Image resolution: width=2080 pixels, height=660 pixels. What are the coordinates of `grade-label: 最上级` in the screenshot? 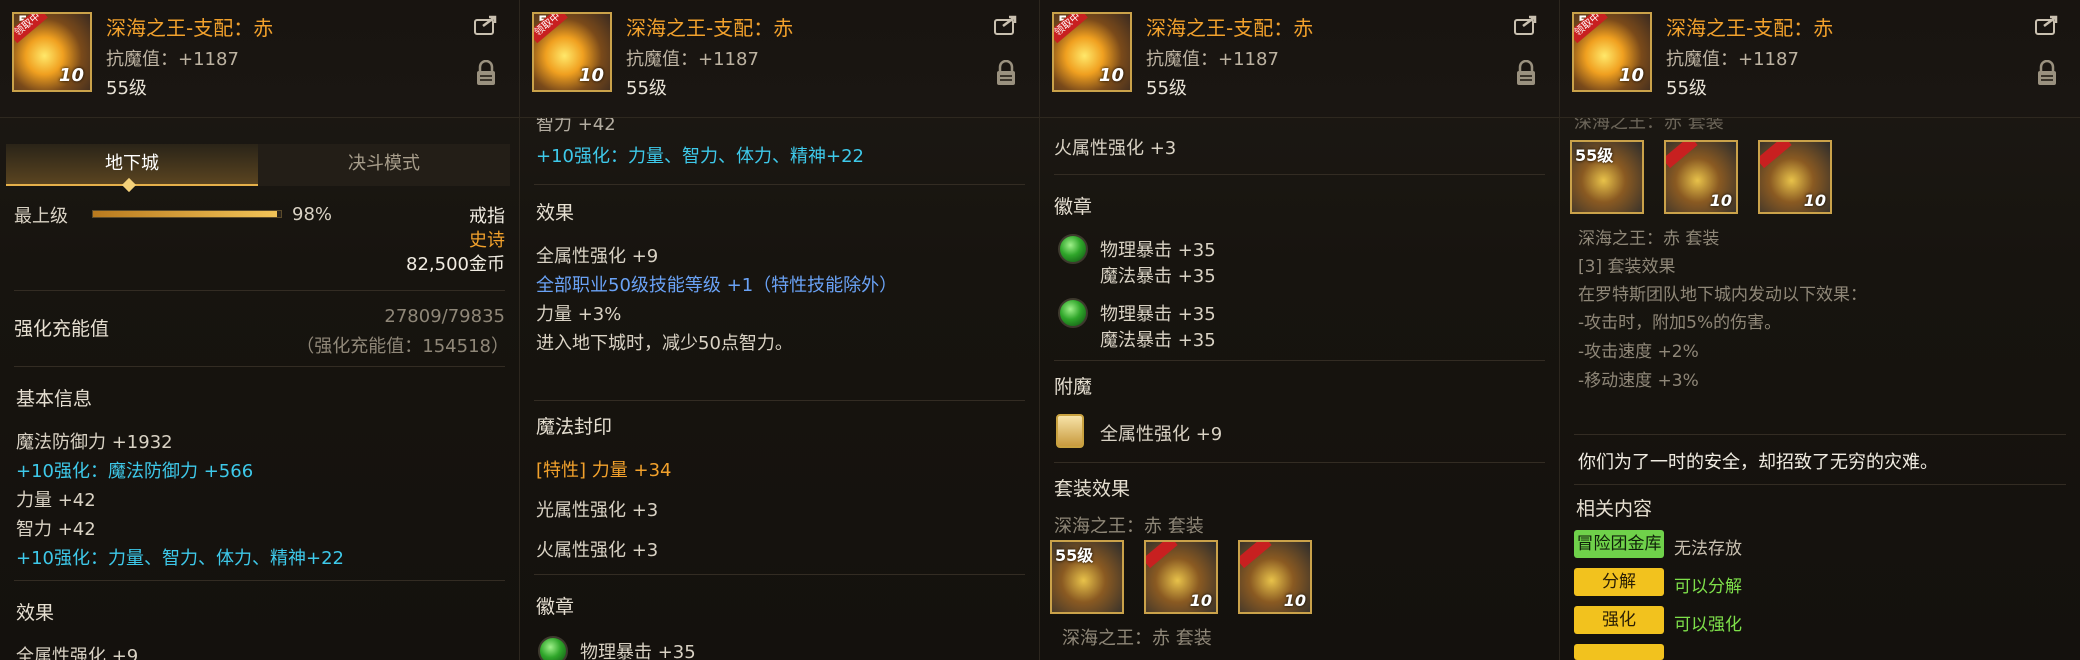 It's located at (41, 216).